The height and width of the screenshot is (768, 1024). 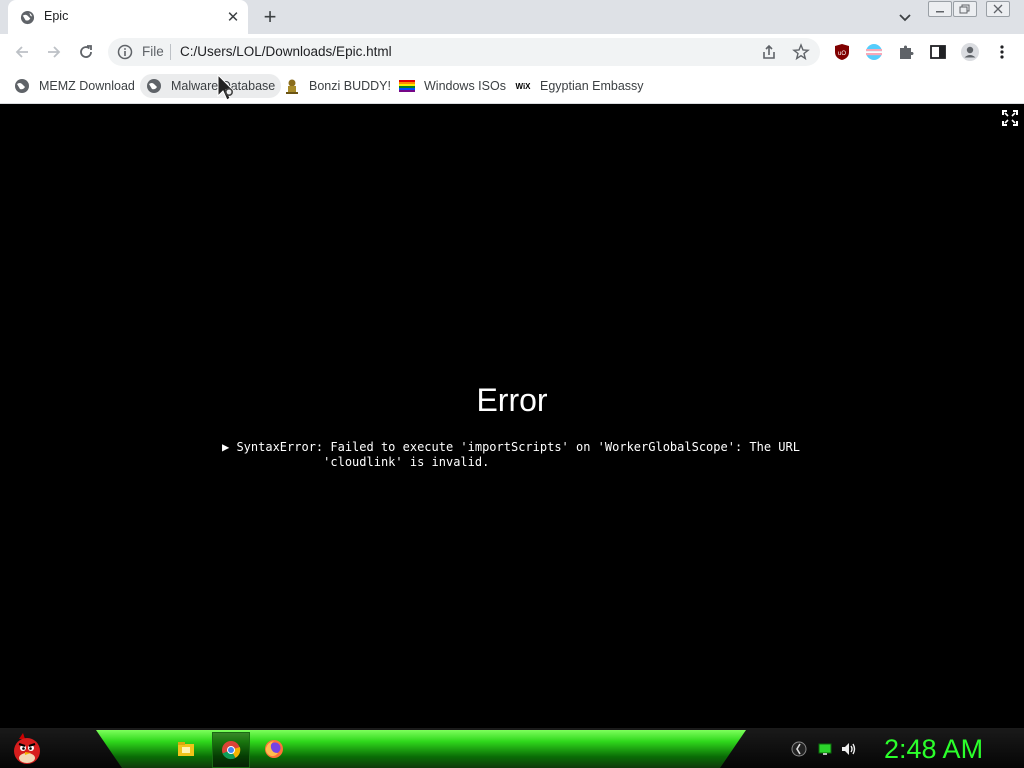 What do you see at coordinates (512, 17) in the screenshot?
I see `tab-strip: Epic ✕ +` at bounding box center [512, 17].